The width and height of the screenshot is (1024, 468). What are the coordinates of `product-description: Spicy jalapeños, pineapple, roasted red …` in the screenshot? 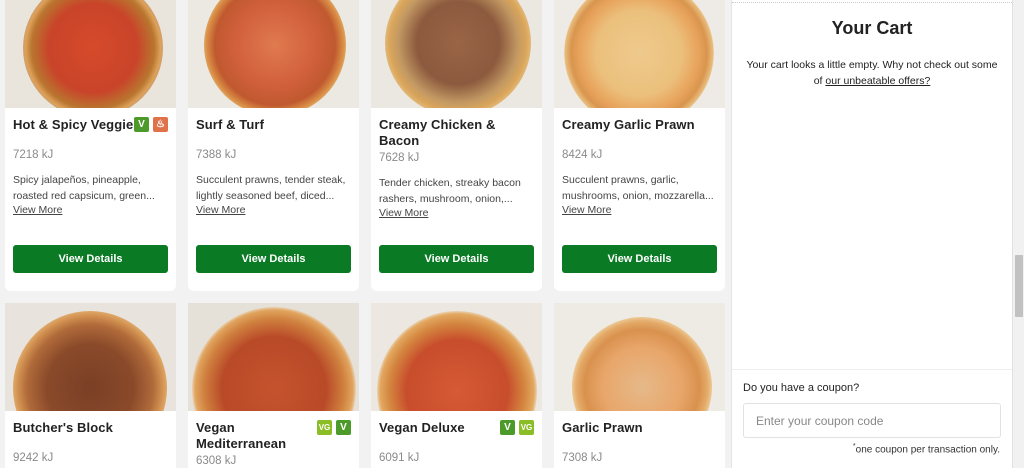 It's located at (84, 188).